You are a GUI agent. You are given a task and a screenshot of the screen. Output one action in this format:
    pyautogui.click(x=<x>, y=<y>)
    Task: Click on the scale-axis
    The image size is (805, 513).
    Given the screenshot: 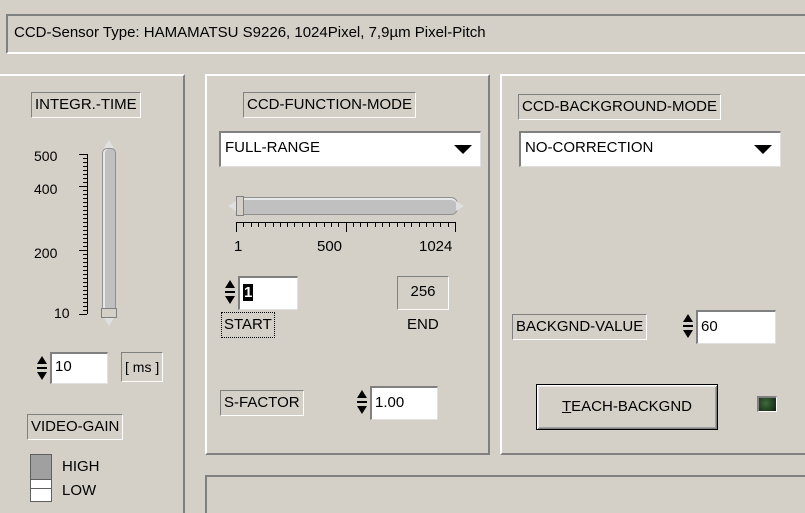 What is the action you would take?
    pyautogui.click(x=87, y=234)
    